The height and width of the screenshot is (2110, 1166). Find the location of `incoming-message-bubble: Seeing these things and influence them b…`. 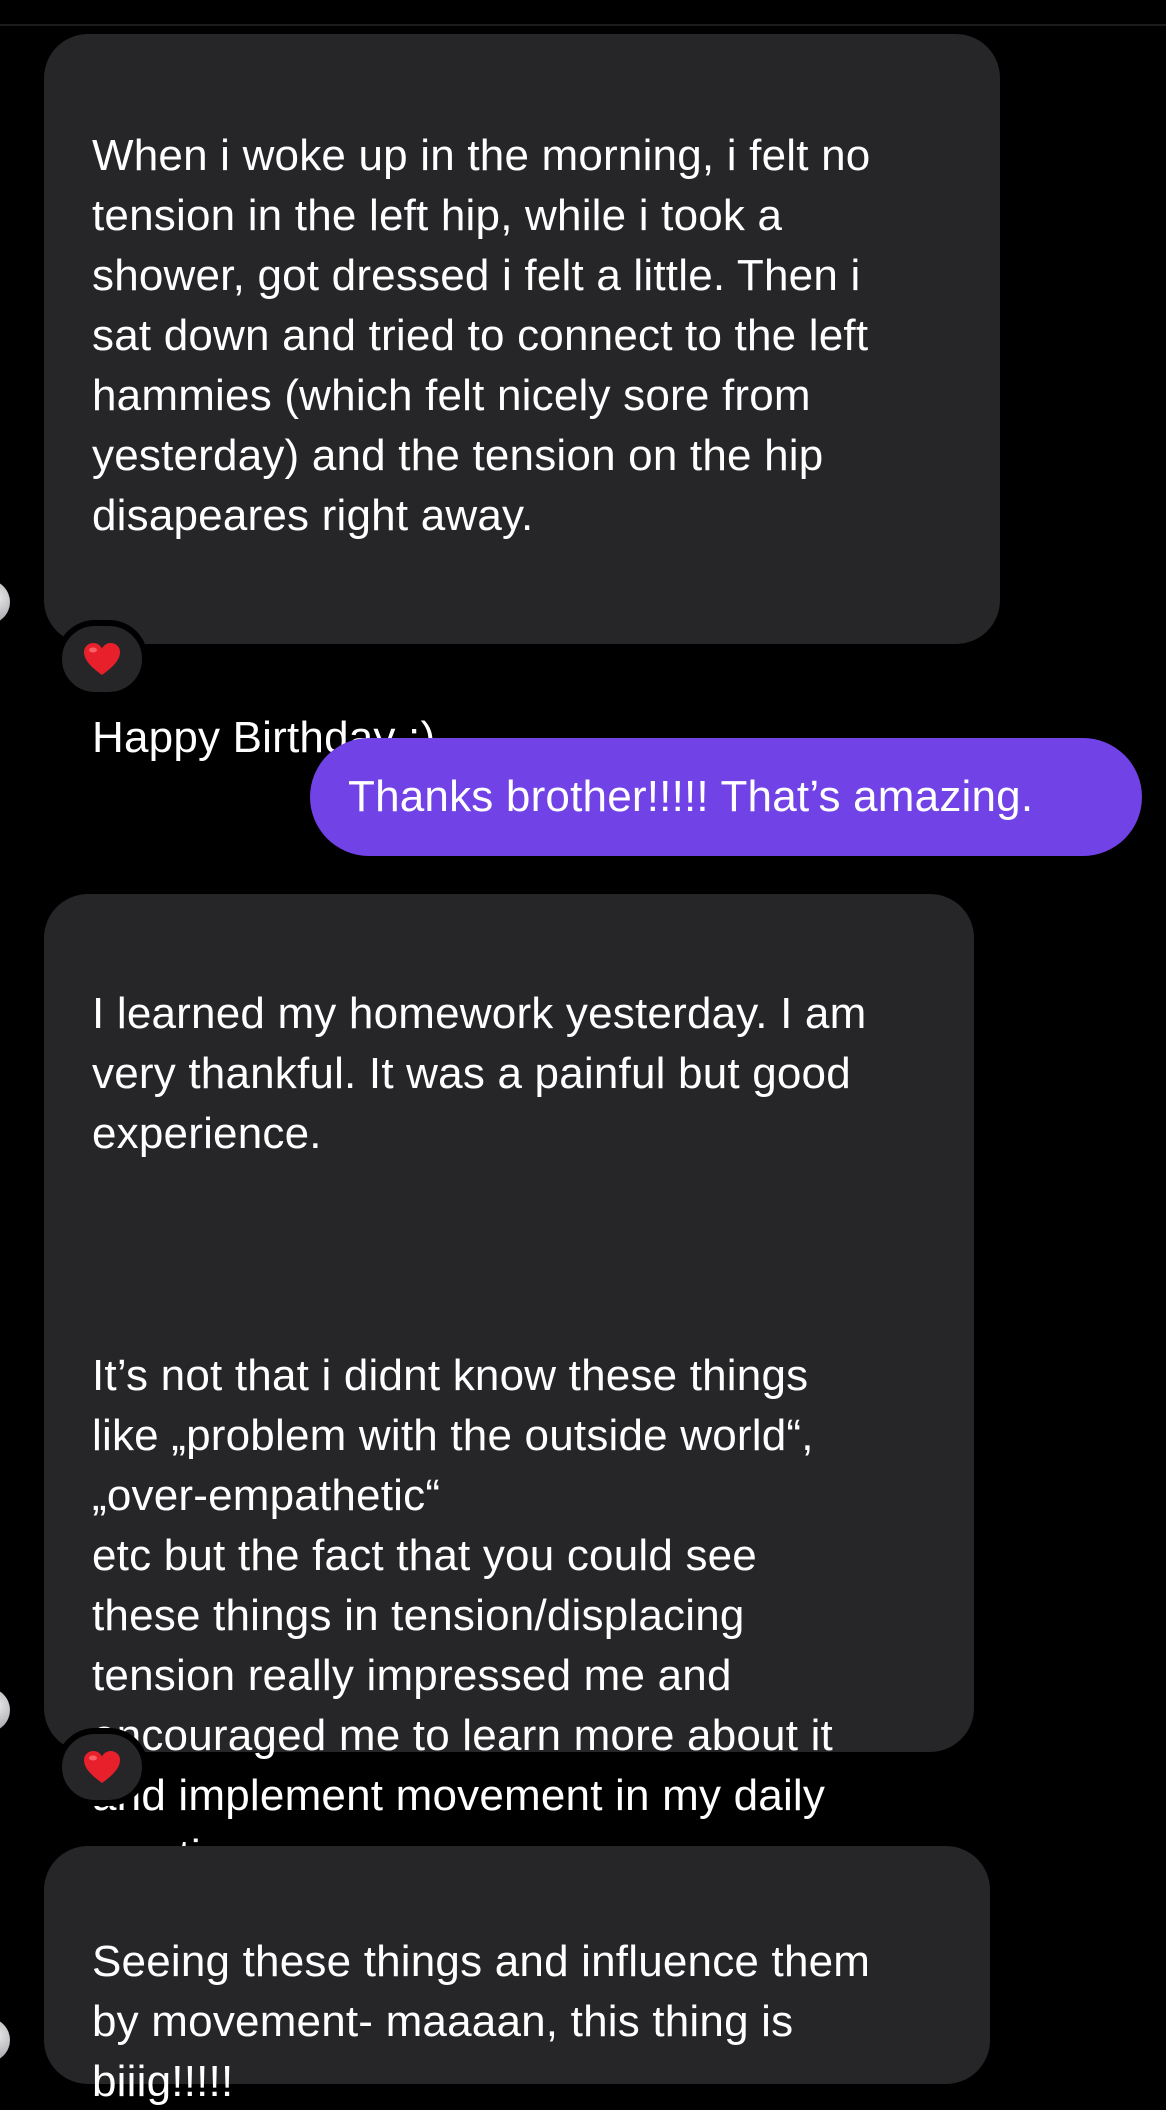

incoming-message-bubble: Seeing these things and influence them b… is located at coordinates (517, 1976).